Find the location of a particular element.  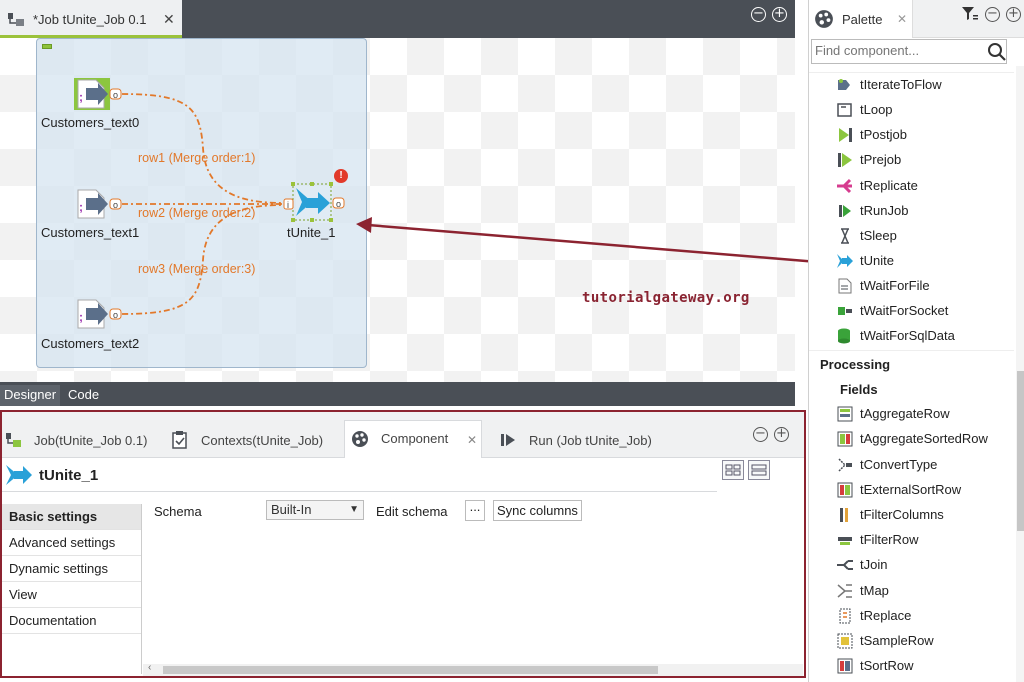

sync-columns-button: Sync columns is located at coordinates (537, 510).